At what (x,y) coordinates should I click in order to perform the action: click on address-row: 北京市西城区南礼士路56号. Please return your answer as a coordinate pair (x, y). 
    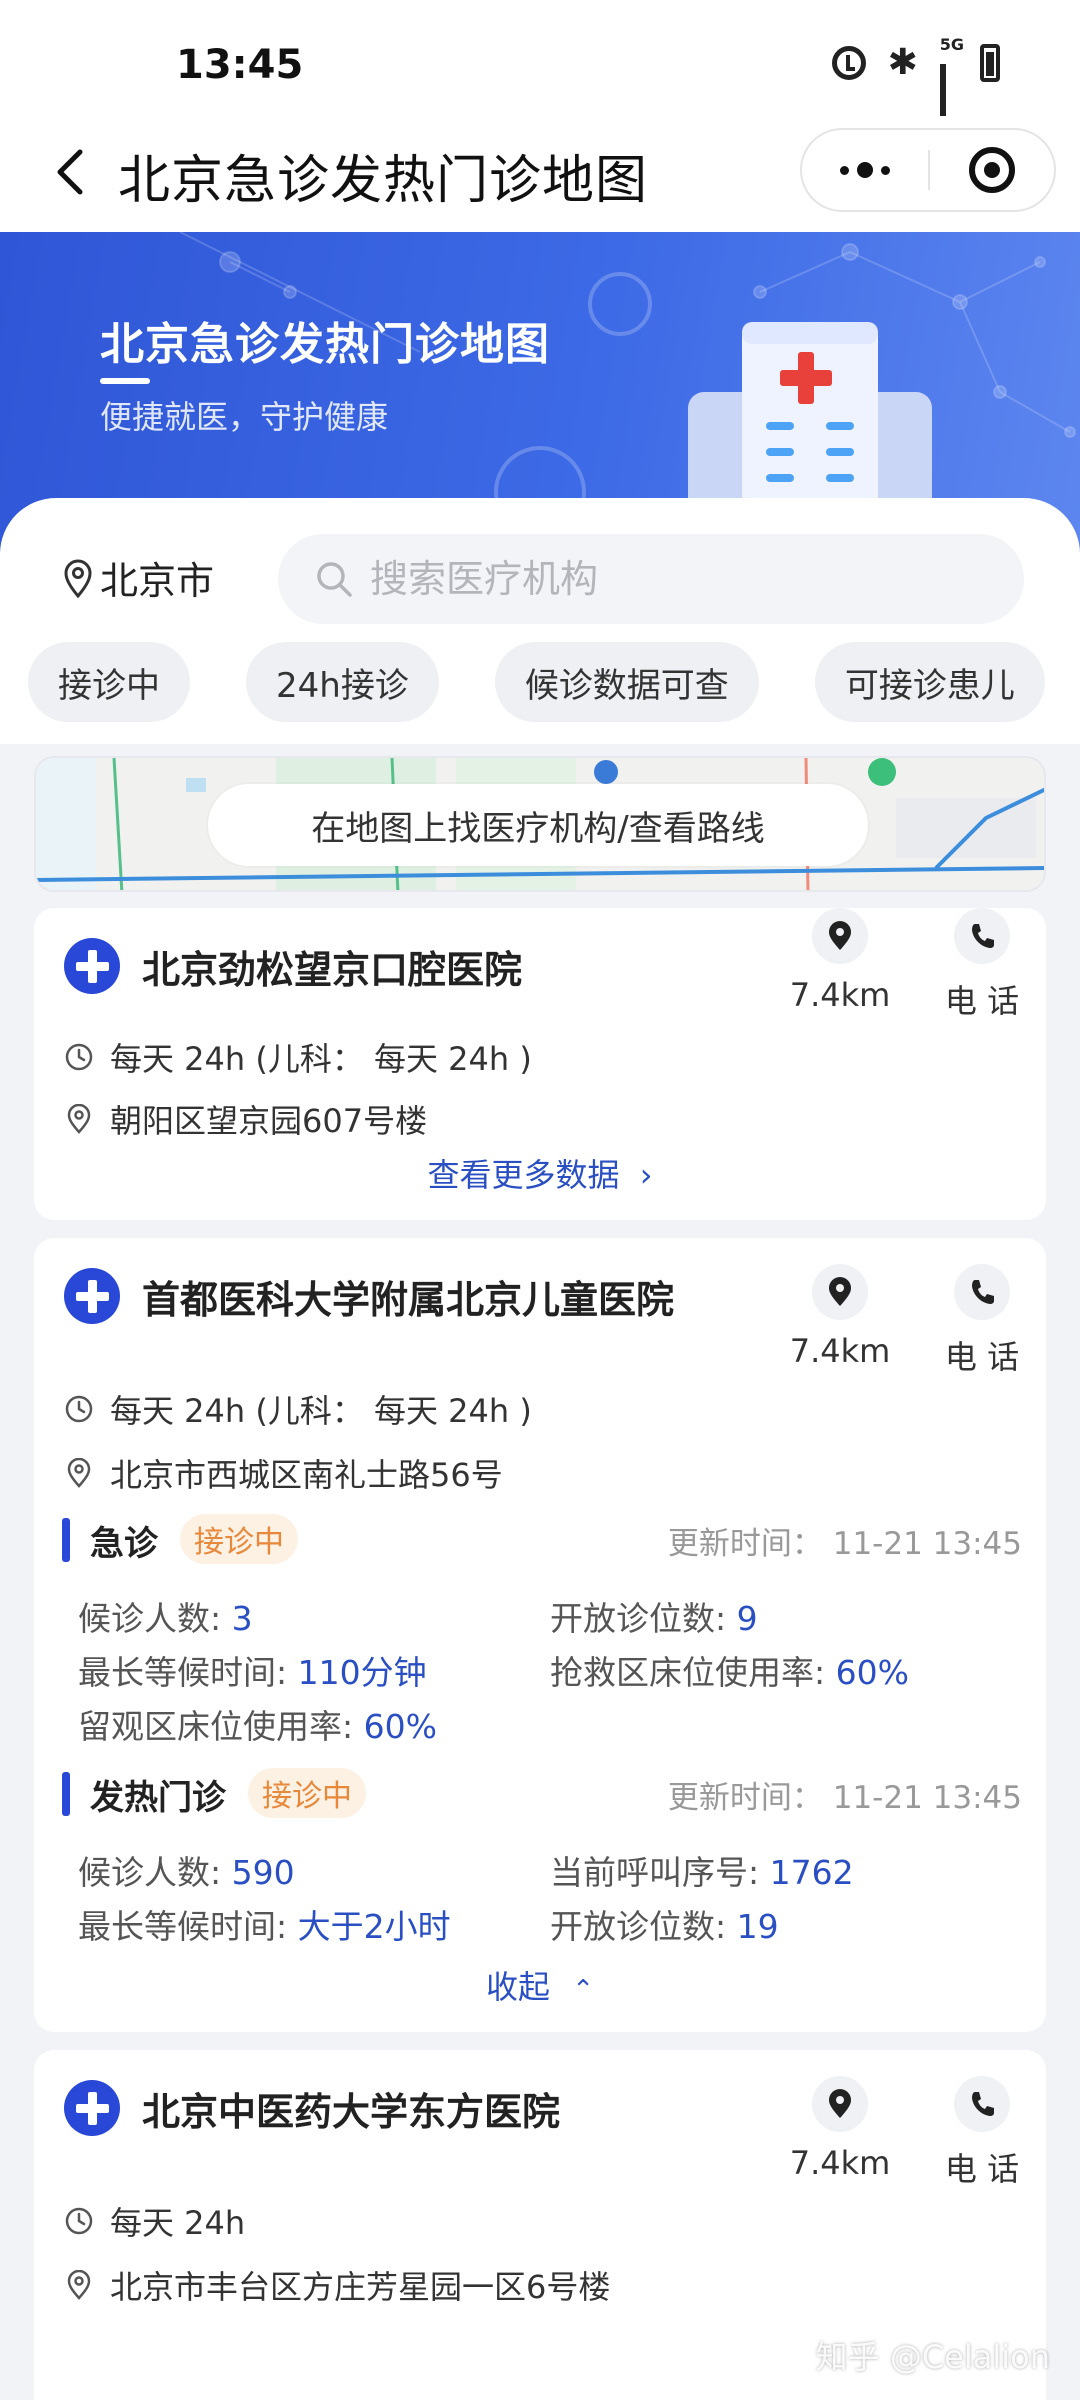
    Looking at the image, I should click on (283, 1473).